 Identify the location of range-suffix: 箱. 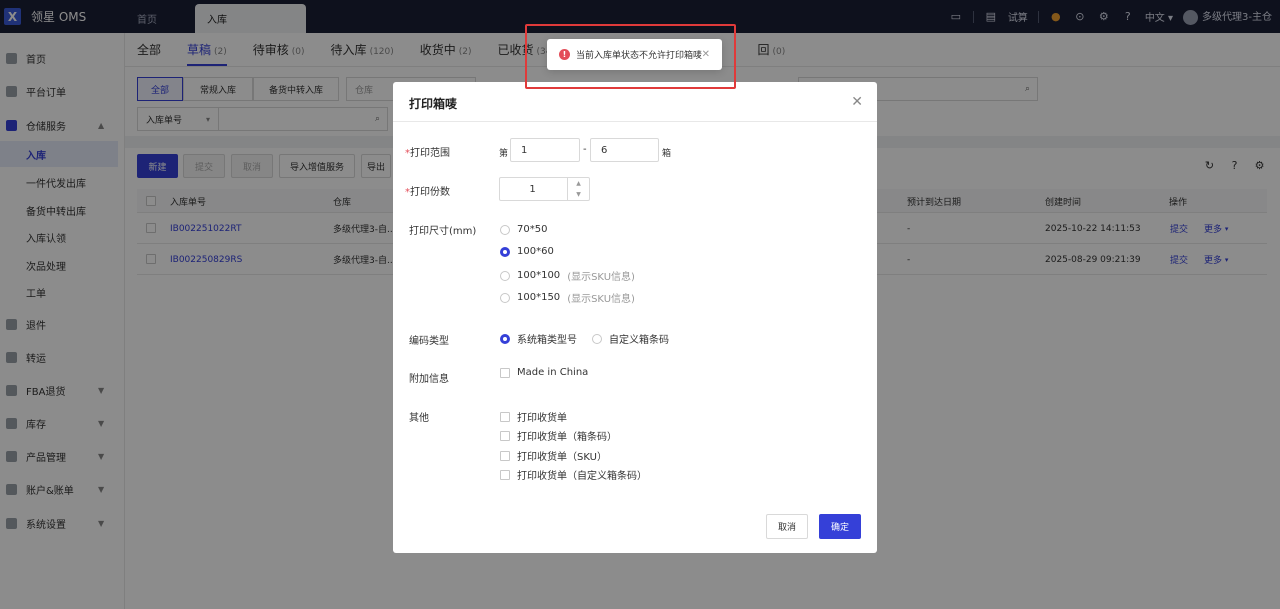
(667, 154).